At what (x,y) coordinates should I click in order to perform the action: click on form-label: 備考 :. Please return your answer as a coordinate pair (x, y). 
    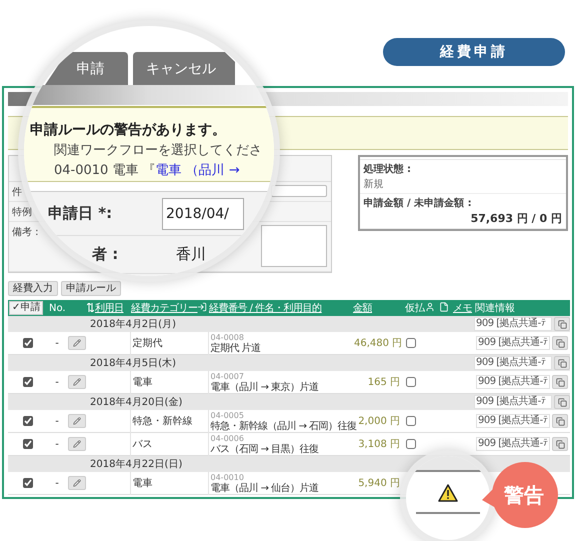
    Looking at the image, I should click on (25, 232).